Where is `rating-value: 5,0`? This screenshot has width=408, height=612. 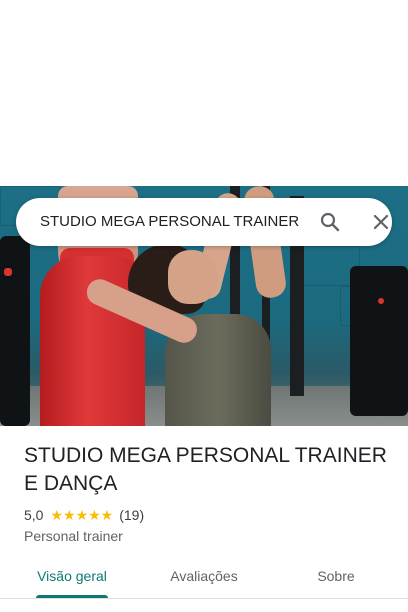 rating-value: 5,0 is located at coordinates (34, 515).